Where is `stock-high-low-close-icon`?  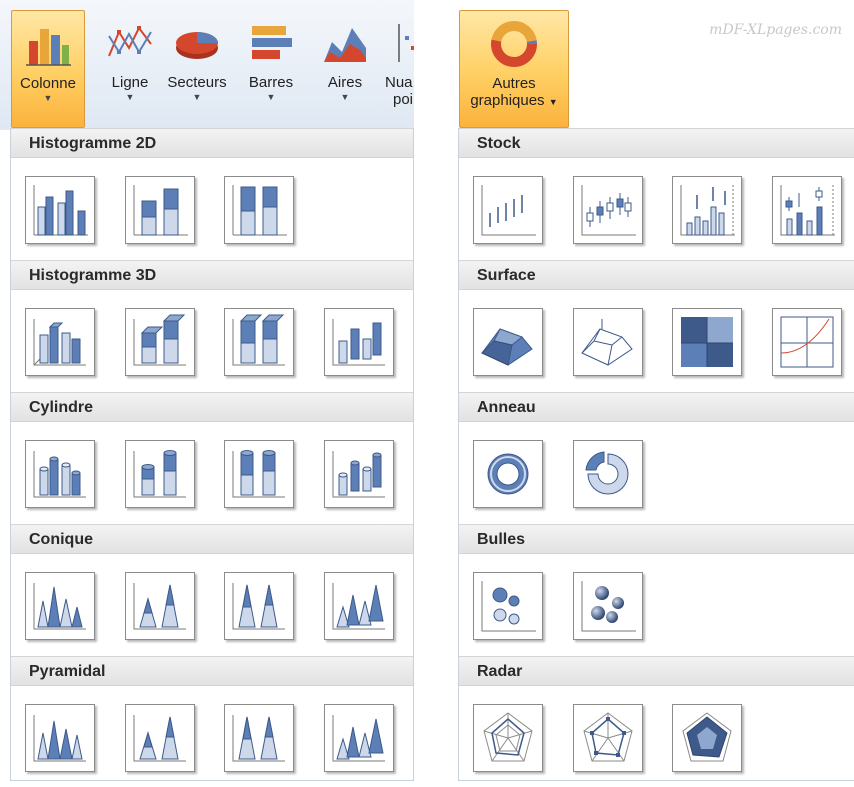 stock-high-low-close-icon is located at coordinates (508, 210).